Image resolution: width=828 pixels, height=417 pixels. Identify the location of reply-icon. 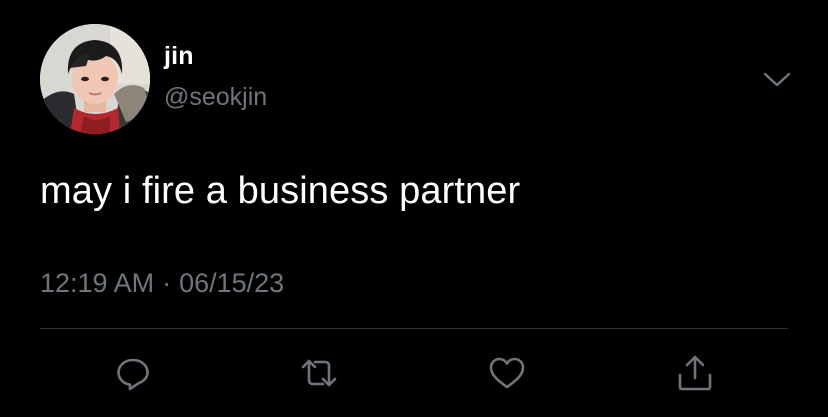
(133, 374).